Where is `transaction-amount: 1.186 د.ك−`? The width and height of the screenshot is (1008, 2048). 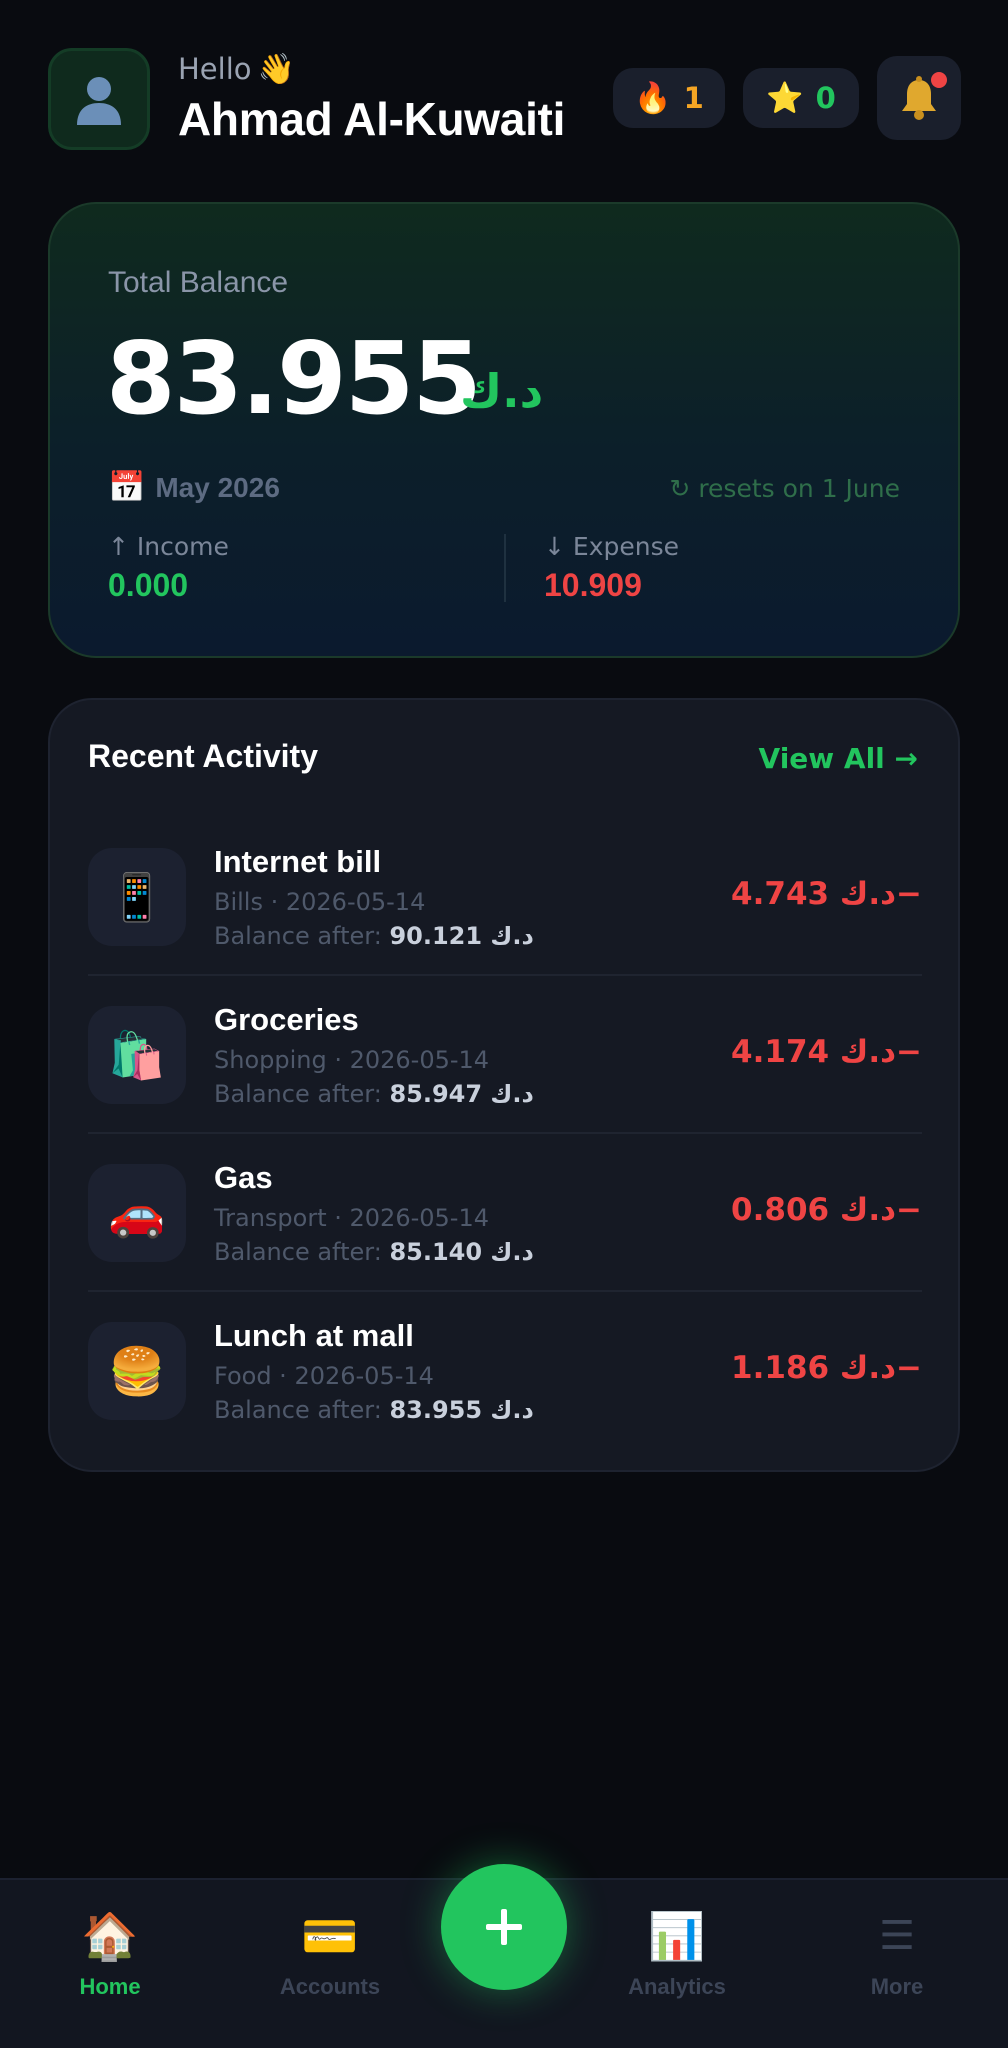 transaction-amount: 1.186 د.ك− is located at coordinates (826, 1368).